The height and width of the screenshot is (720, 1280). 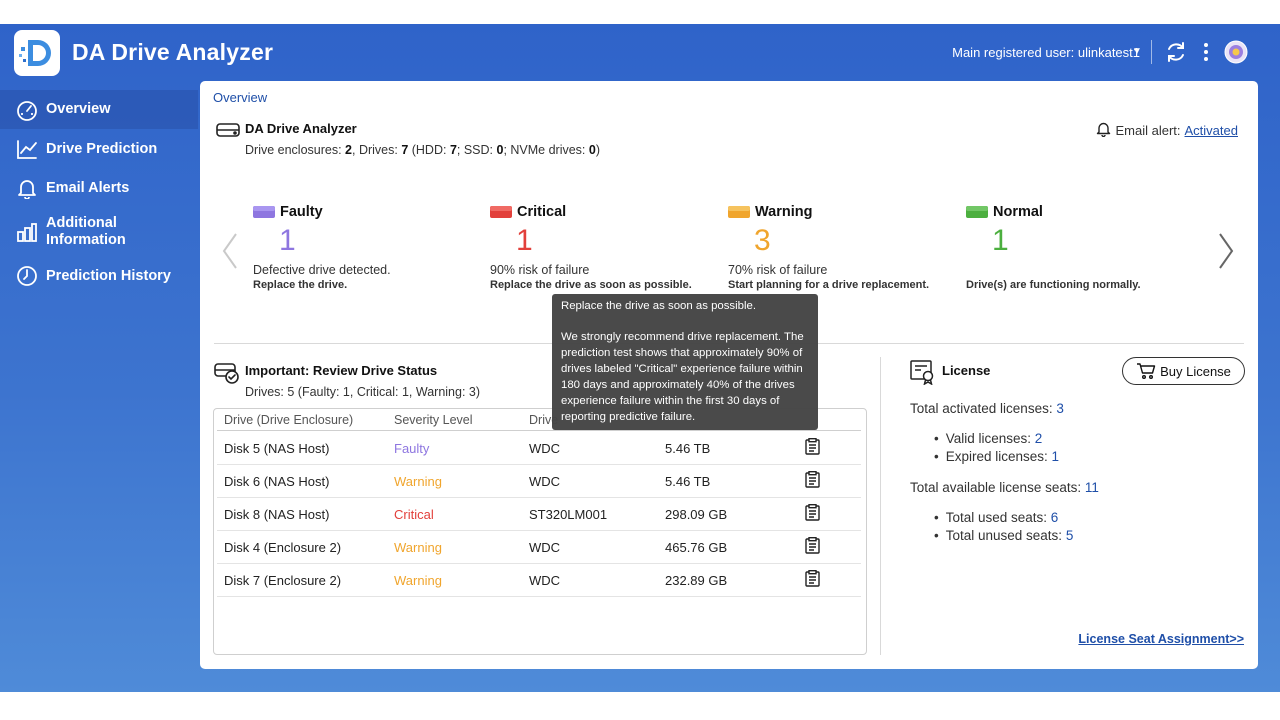 I want to click on capacity-cell: 465.76 GB, so click(x=696, y=547).